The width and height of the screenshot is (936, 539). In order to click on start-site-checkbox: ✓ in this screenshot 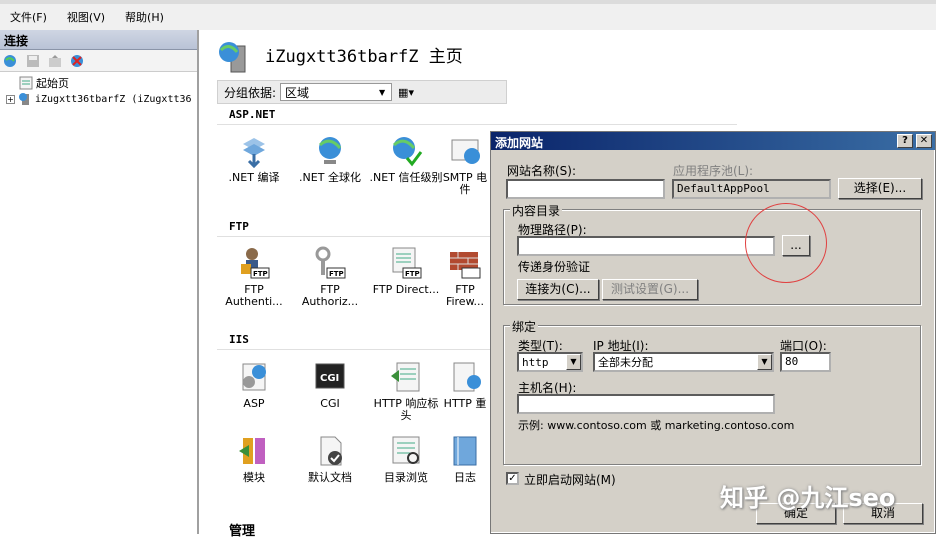, I will do `click(512, 478)`.